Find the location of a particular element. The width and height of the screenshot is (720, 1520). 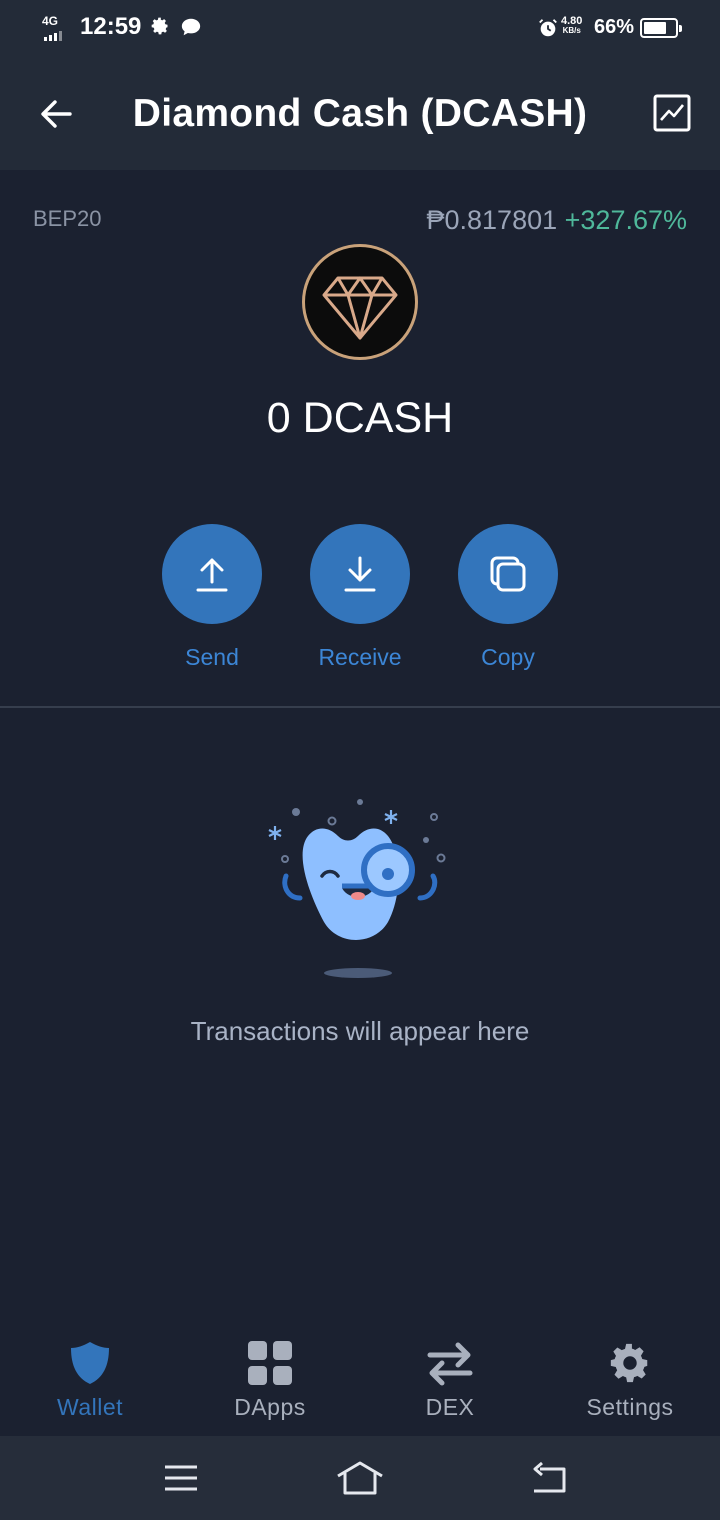

status-bar: 4G 12:59 4.80 KB/s 66% is located at coordinates (360, 28).